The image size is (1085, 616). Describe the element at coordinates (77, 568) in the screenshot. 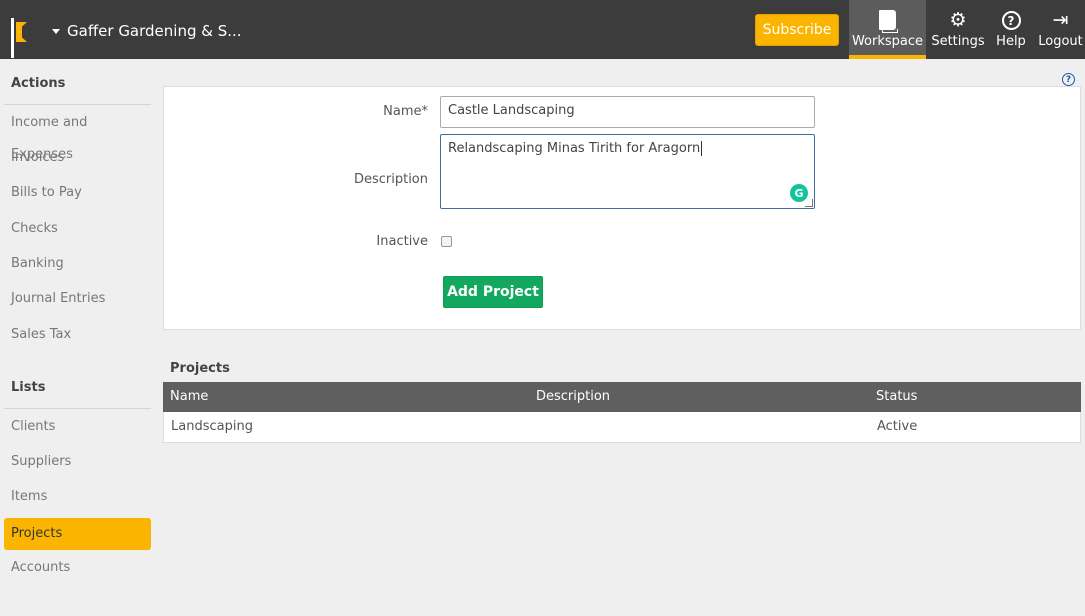

I see `sidebar-item-accounts: Accounts` at that location.